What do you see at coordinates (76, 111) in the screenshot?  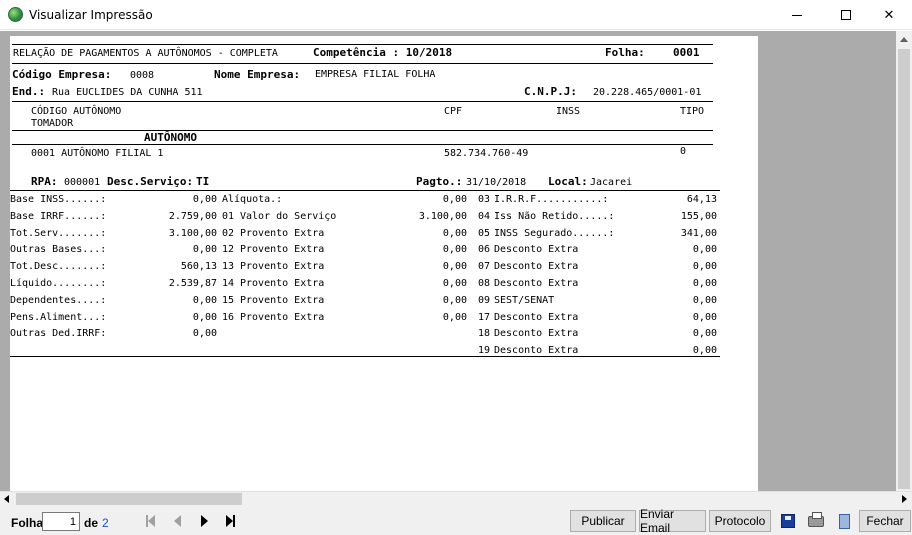 I see `col-codigo-autonomo: CÓDIGO AUTÔNOMO` at bounding box center [76, 111].